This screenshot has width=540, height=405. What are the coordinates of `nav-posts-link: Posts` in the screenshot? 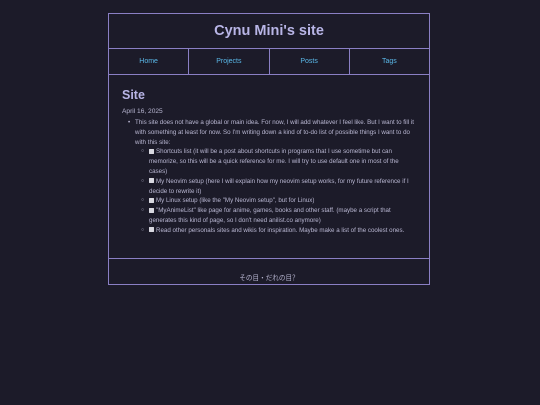 It's located at (310, 61).